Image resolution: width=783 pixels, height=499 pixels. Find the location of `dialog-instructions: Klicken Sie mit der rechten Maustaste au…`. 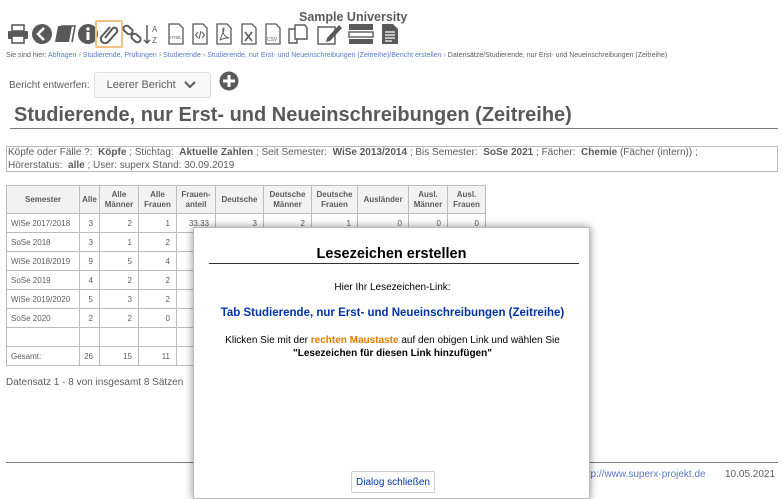

dialog-instructions: Klicken Sie mit der rechten Maustaste au… is located at coordinates (392, 347).